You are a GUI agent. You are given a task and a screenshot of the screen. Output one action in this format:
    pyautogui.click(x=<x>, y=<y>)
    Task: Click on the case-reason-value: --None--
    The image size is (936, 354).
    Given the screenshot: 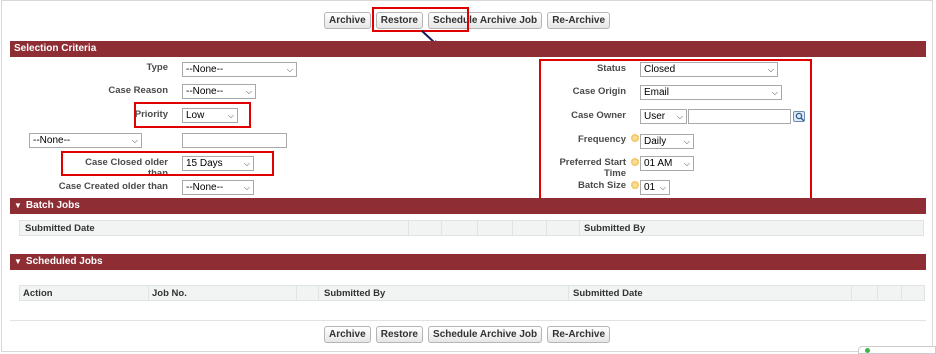 What is the action you would take?
    pyautogui.click(x=205, y=91)
    